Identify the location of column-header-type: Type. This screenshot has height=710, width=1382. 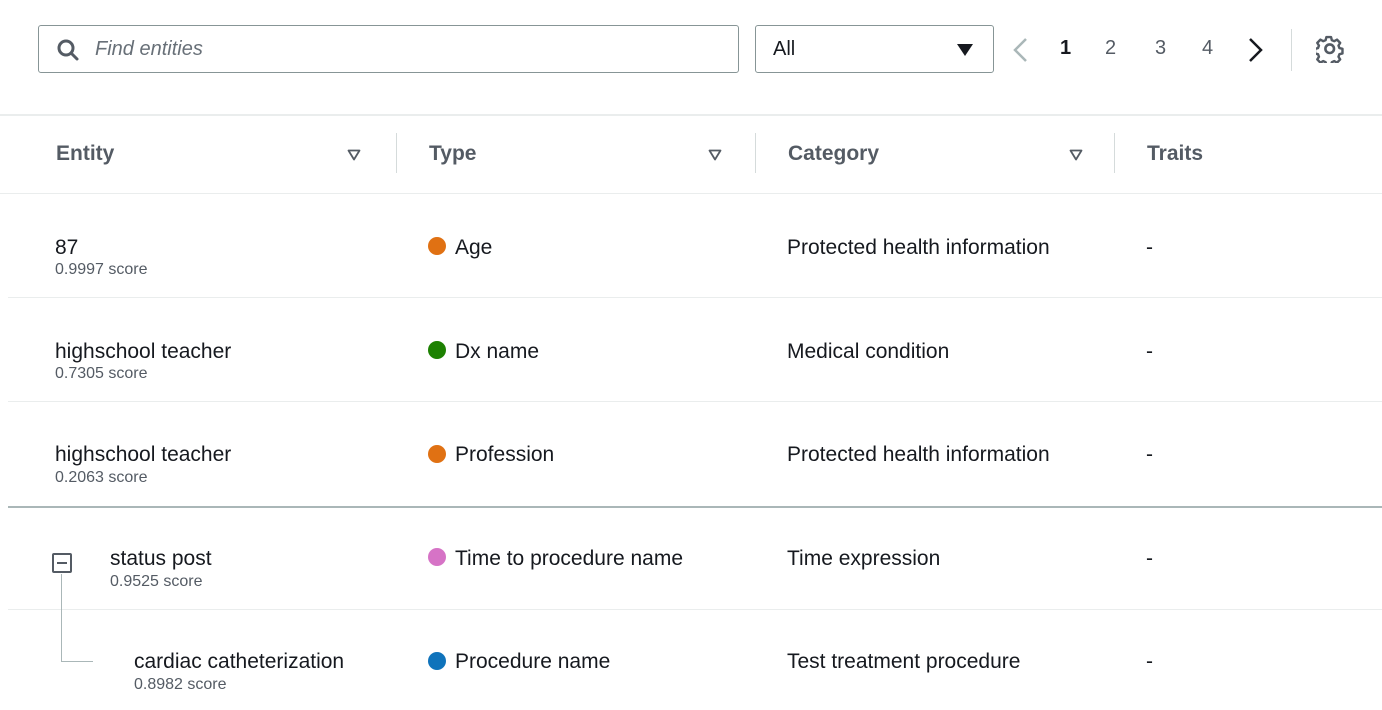
(452, 154).